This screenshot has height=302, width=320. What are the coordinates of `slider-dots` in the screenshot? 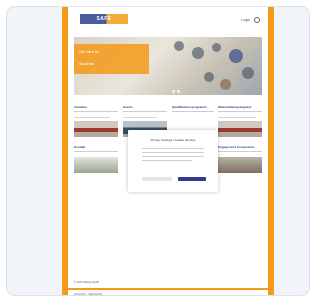 It's located at (176, 91).